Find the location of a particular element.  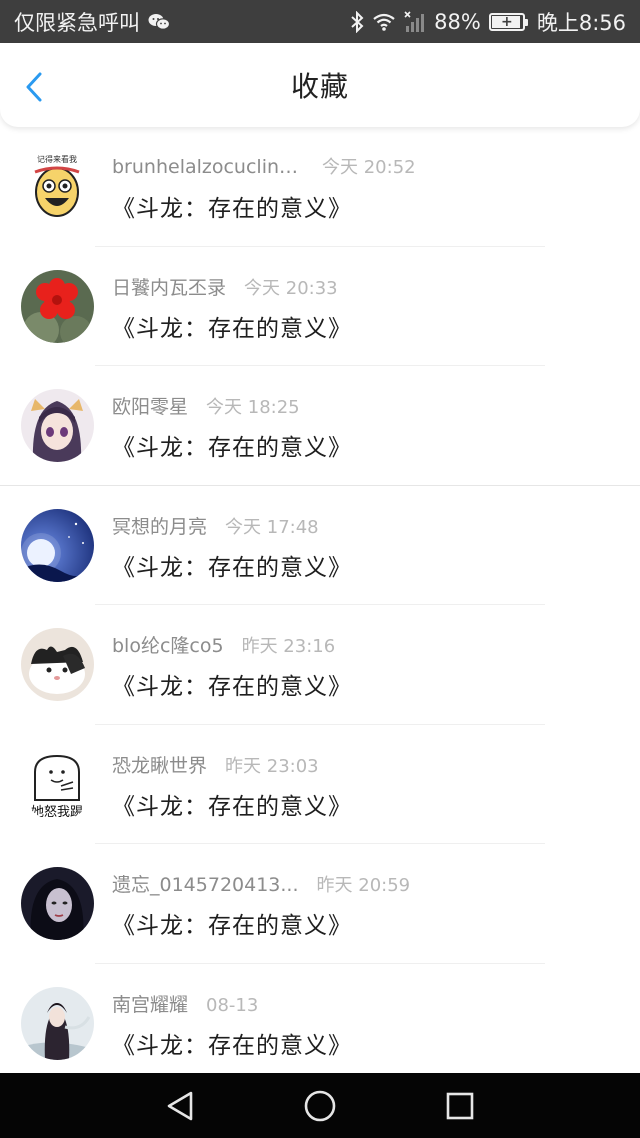

nav-home-button is located at coordinates (320, 1106).